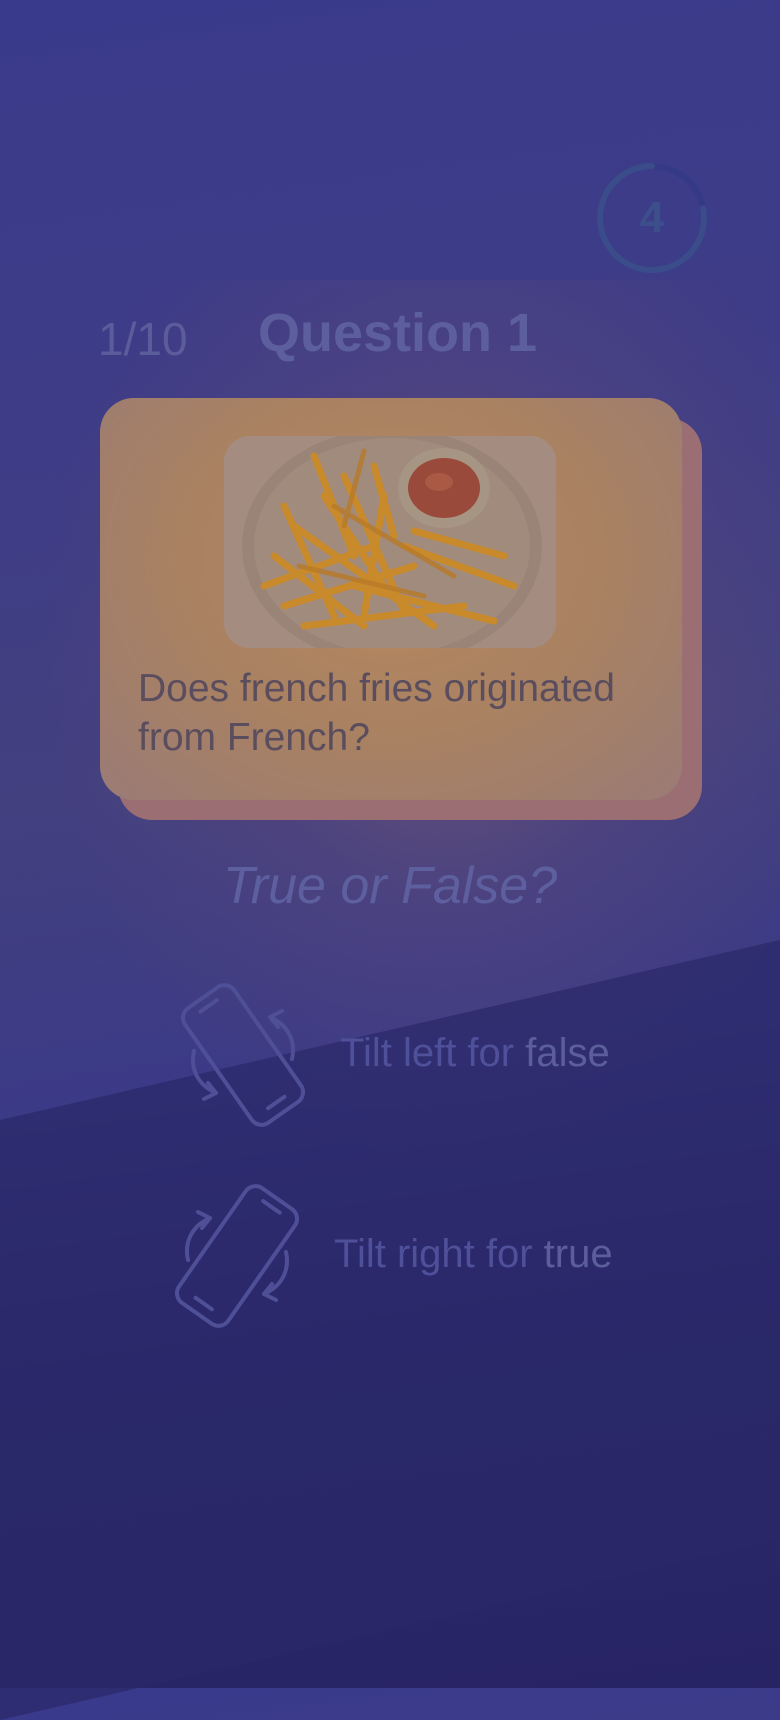 The width and height of the screenshot is (780, 1720). Describe the element at coordinates (578, 1254) in the screenshot. I see `tilt-right-answer: true` at that location.